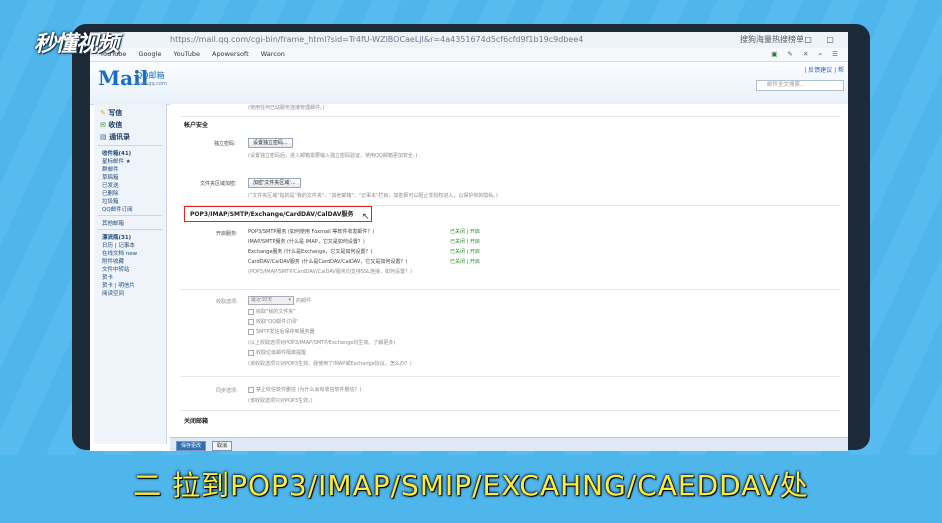  Describe the element at coordinates (276, 312) in the screenshot. I see `recv-option: 收取"我的文件夹"` at that location.